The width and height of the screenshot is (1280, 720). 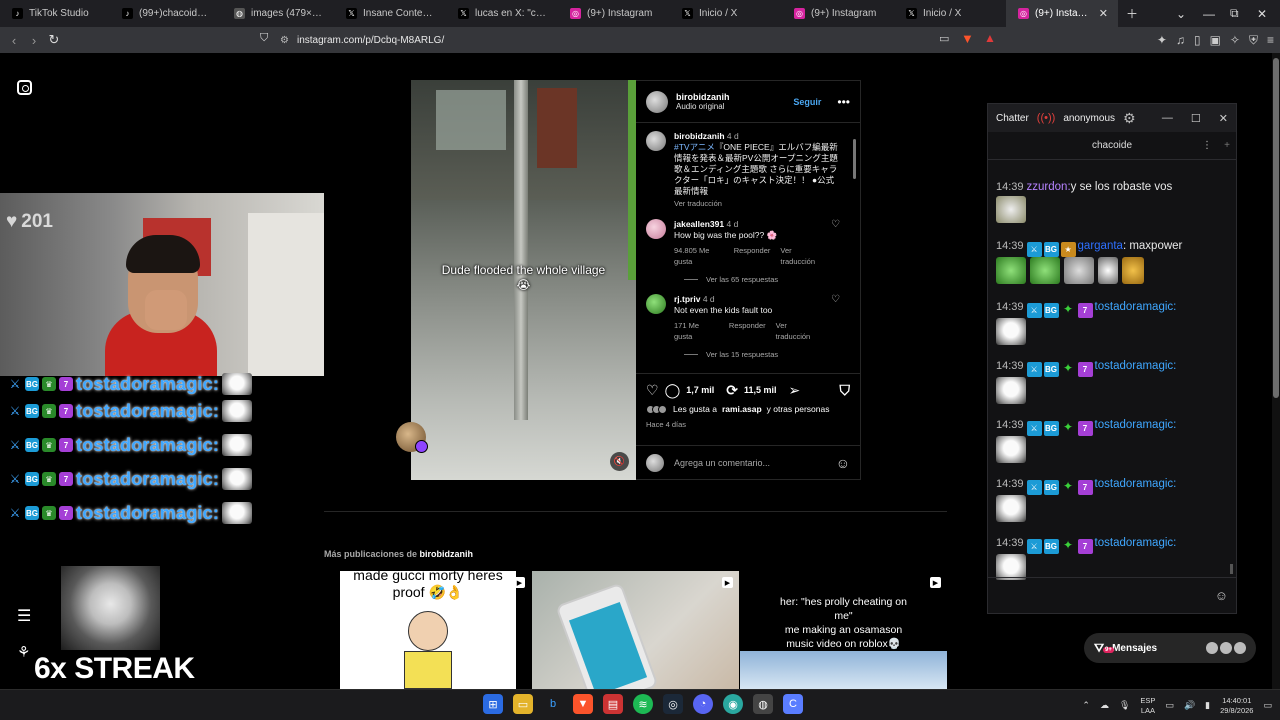 I want to click on calendar-icon: ▤, so click(x=613, y=704).